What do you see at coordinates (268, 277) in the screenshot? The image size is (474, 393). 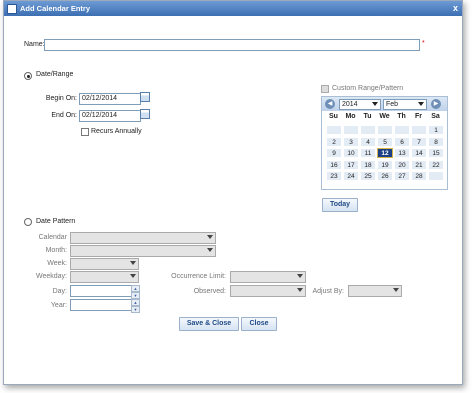 I see `occurrence-limit-select` at bounding box center [268, 277].